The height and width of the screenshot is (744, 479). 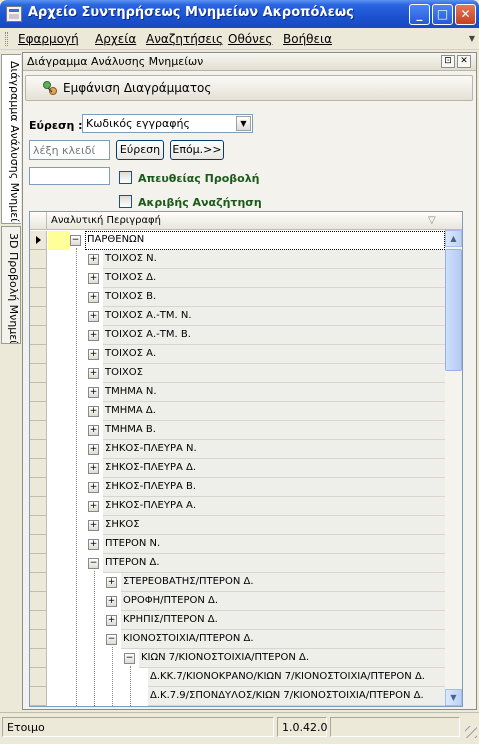 I want to click on direct-view-checkbox, so click(x=125, y=177).